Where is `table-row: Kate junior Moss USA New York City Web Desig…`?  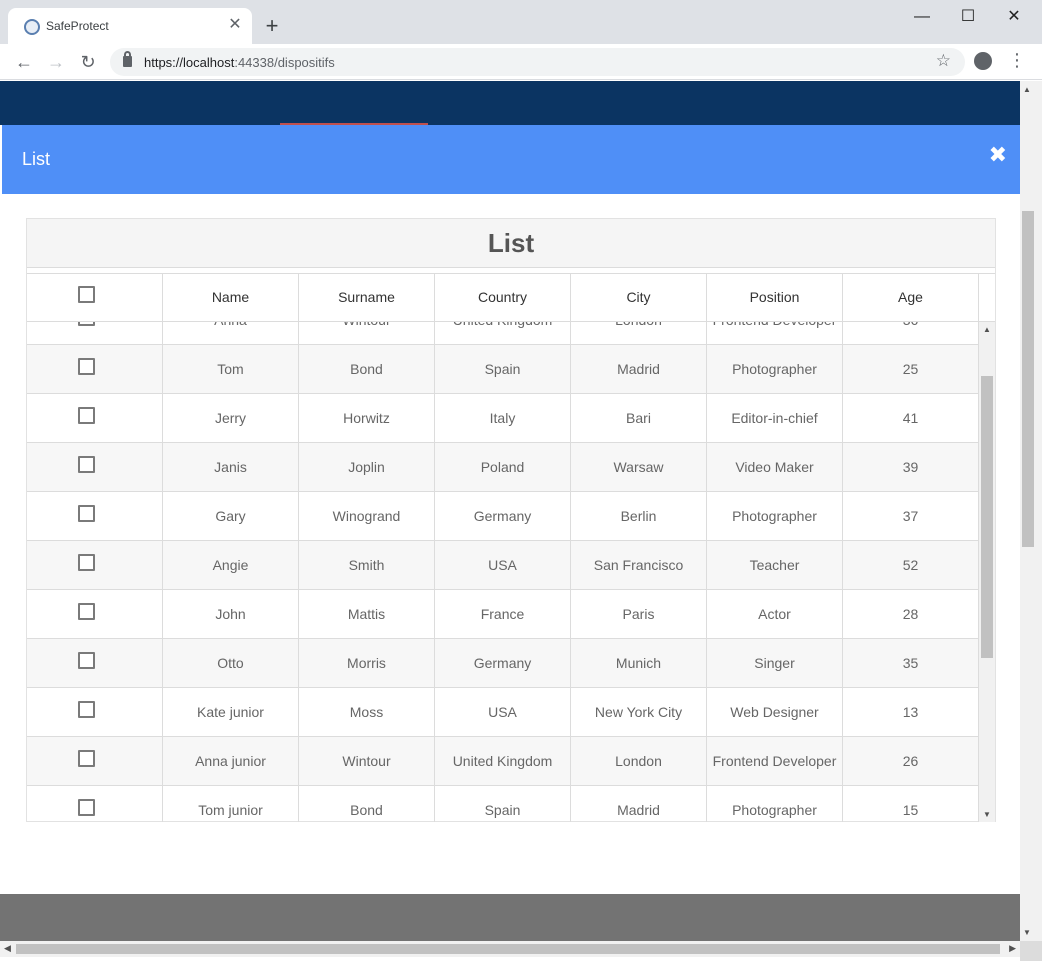 table-row: Kate junior Moss USA New York City Web Desig… is located at coordinates (503, 712).